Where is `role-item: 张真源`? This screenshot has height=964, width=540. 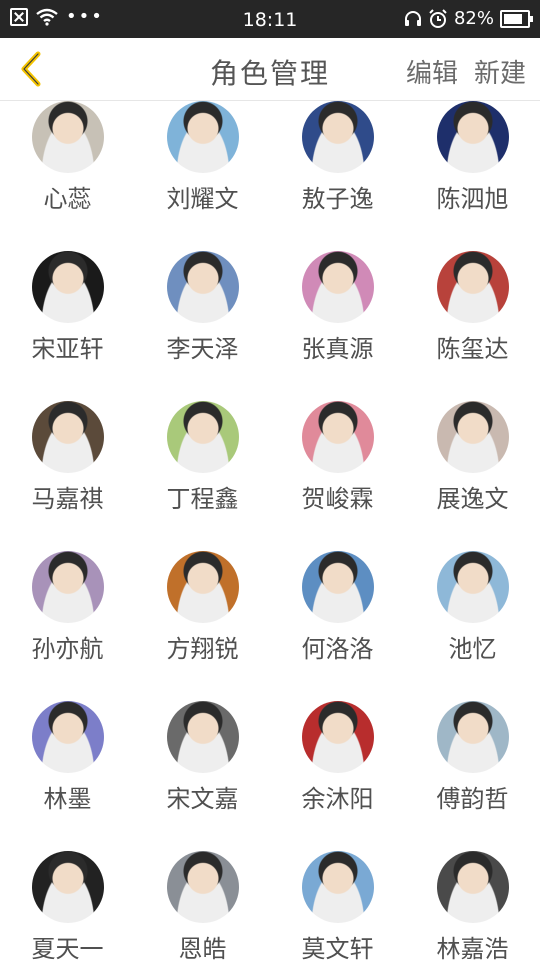 role-item: 张真源 is located at coordinates (337, 307).